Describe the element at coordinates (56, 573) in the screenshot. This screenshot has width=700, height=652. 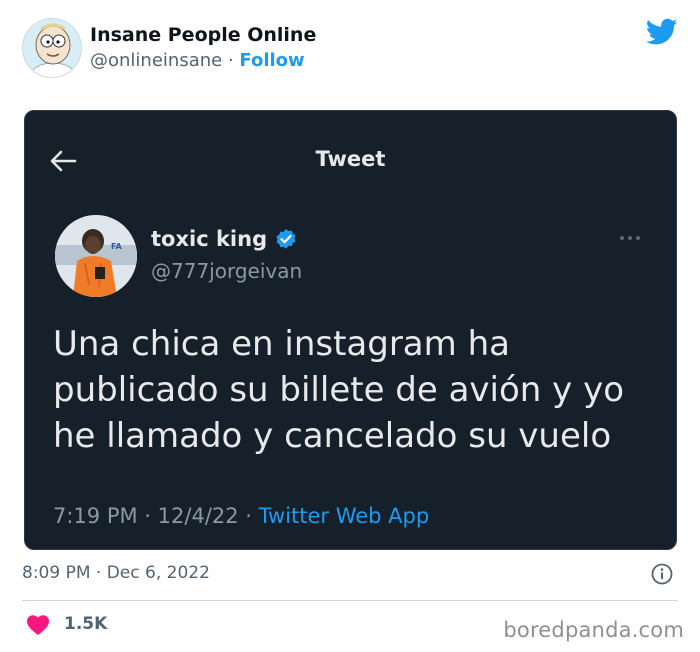
I see `embed-time: 8:09 PM` at that location.